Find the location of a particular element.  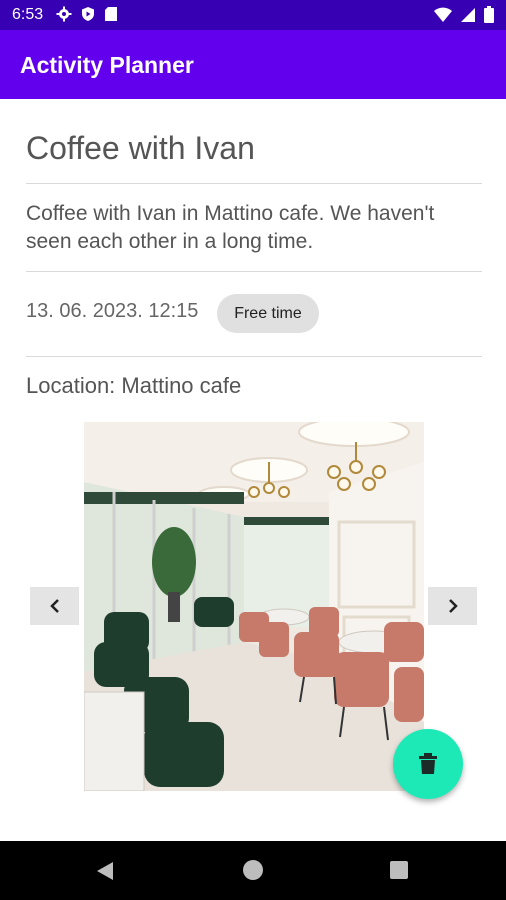

signal-icon is located at coordinates (468, 14).